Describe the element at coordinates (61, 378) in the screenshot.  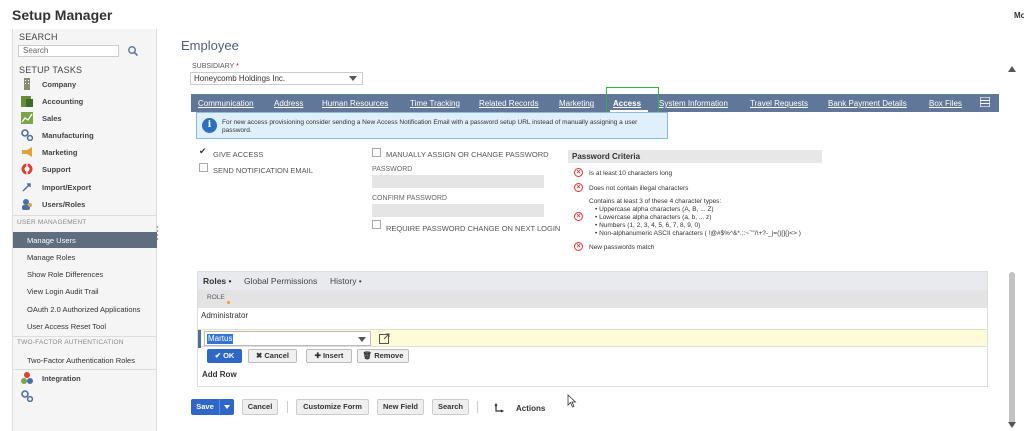
I see `task-label: Integration` at that location.